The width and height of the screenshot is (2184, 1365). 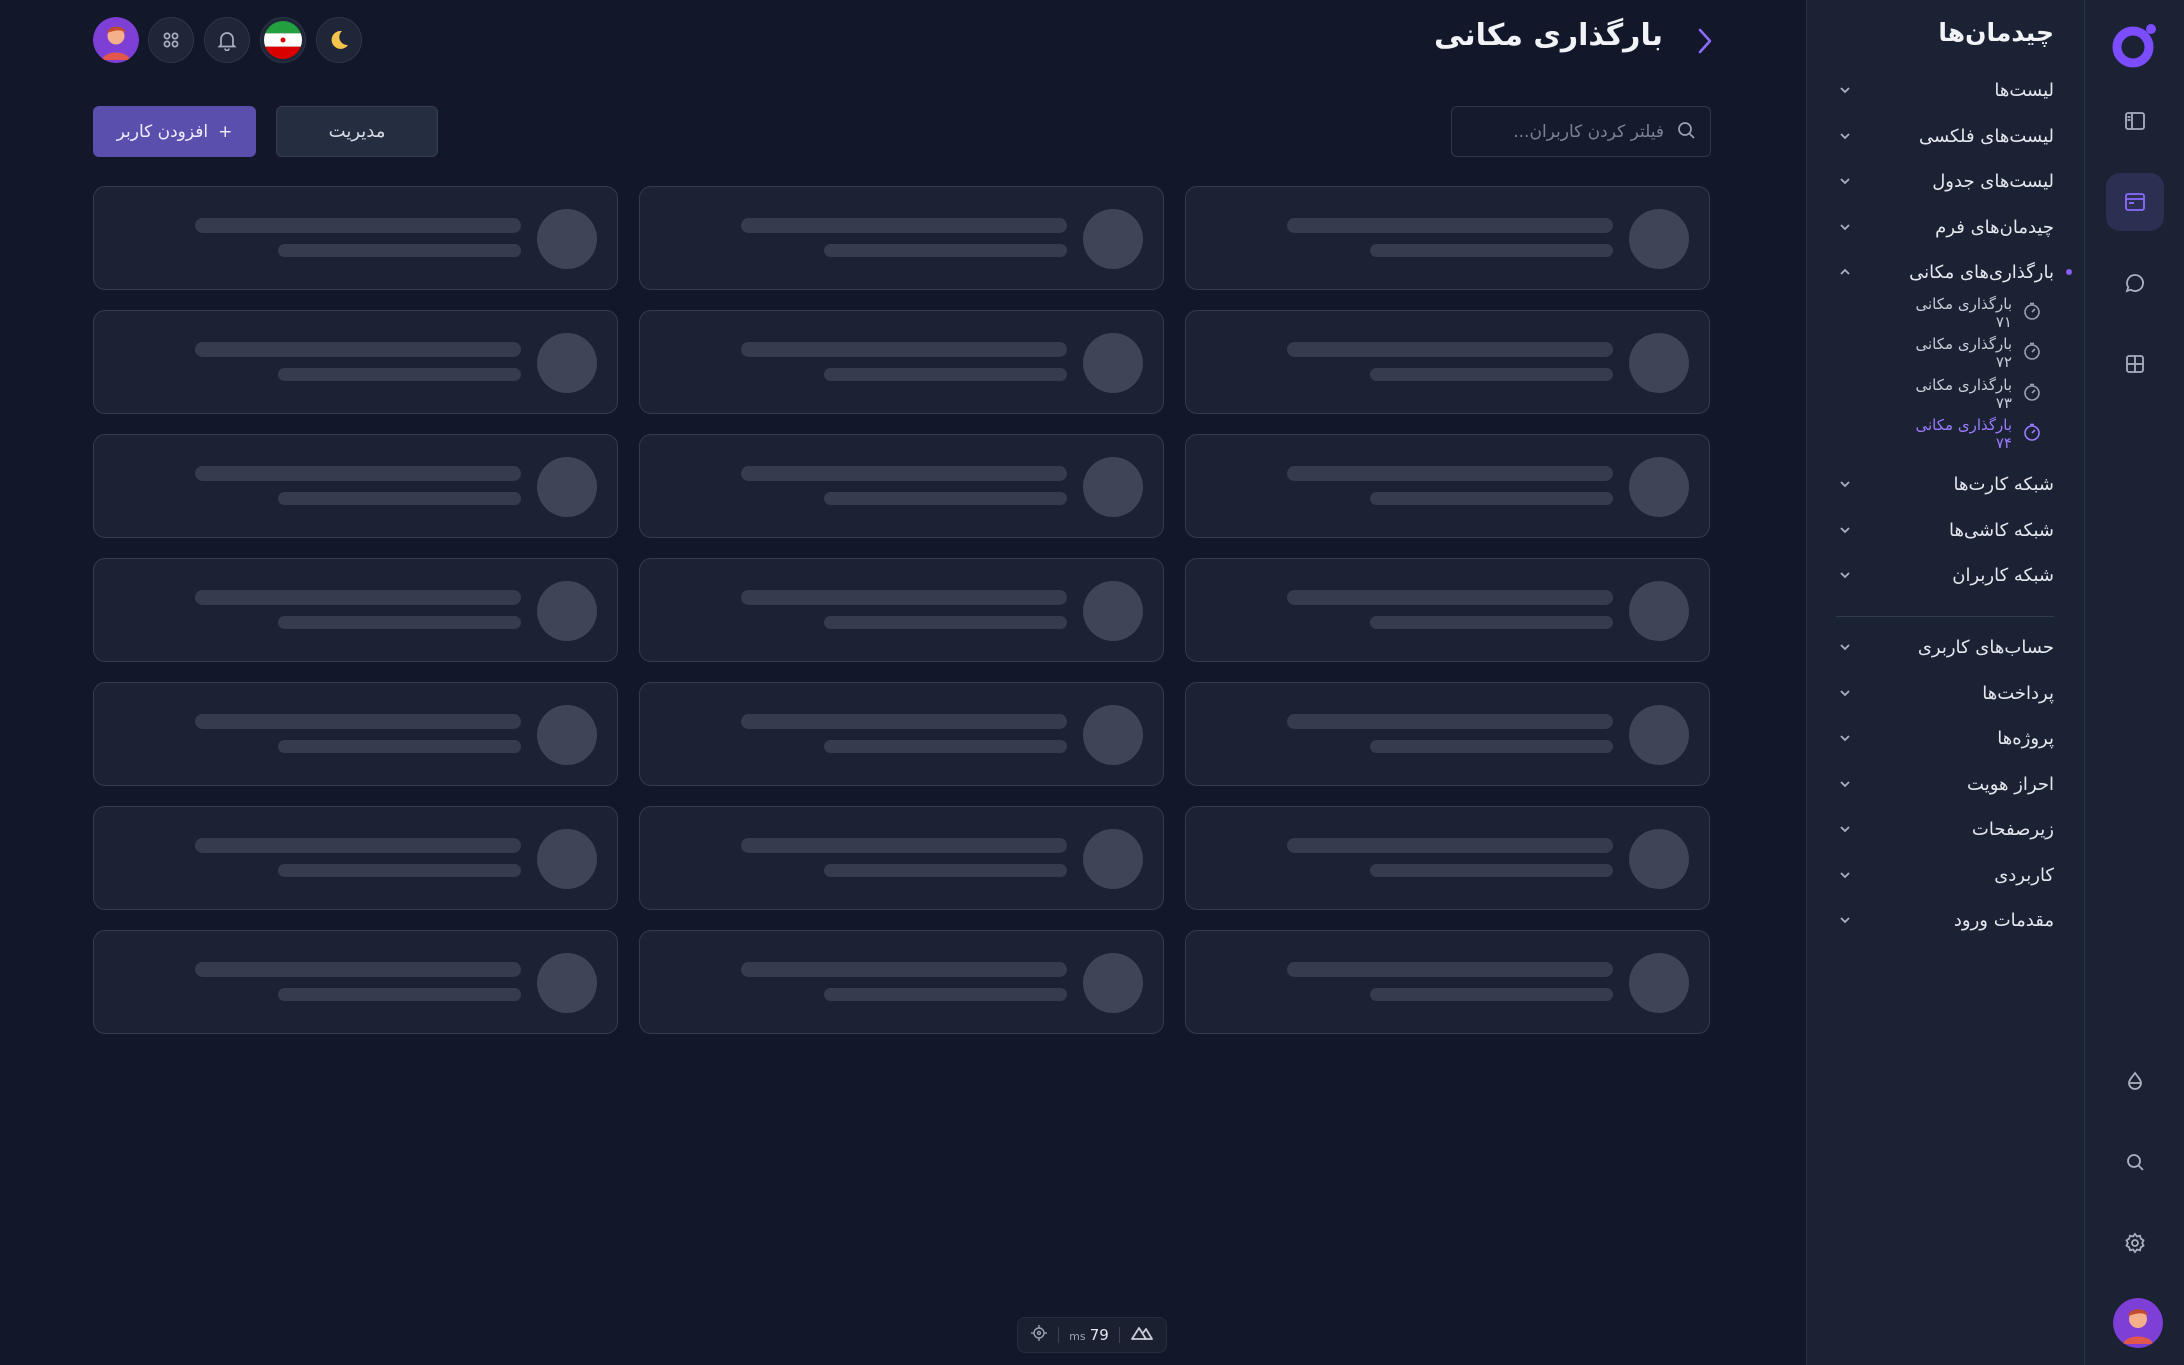 What do you see at coordinates (1994, 227) in the screenshot?
I see `menu-item-label: چیدمان‌های فرم` at bounding box center [1994, 227].